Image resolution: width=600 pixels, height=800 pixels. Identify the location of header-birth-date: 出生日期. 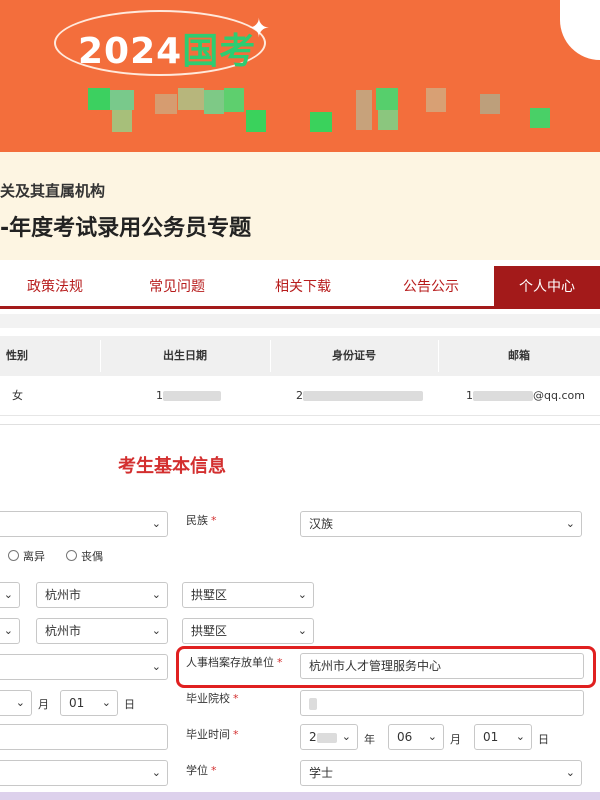
(185, 355).